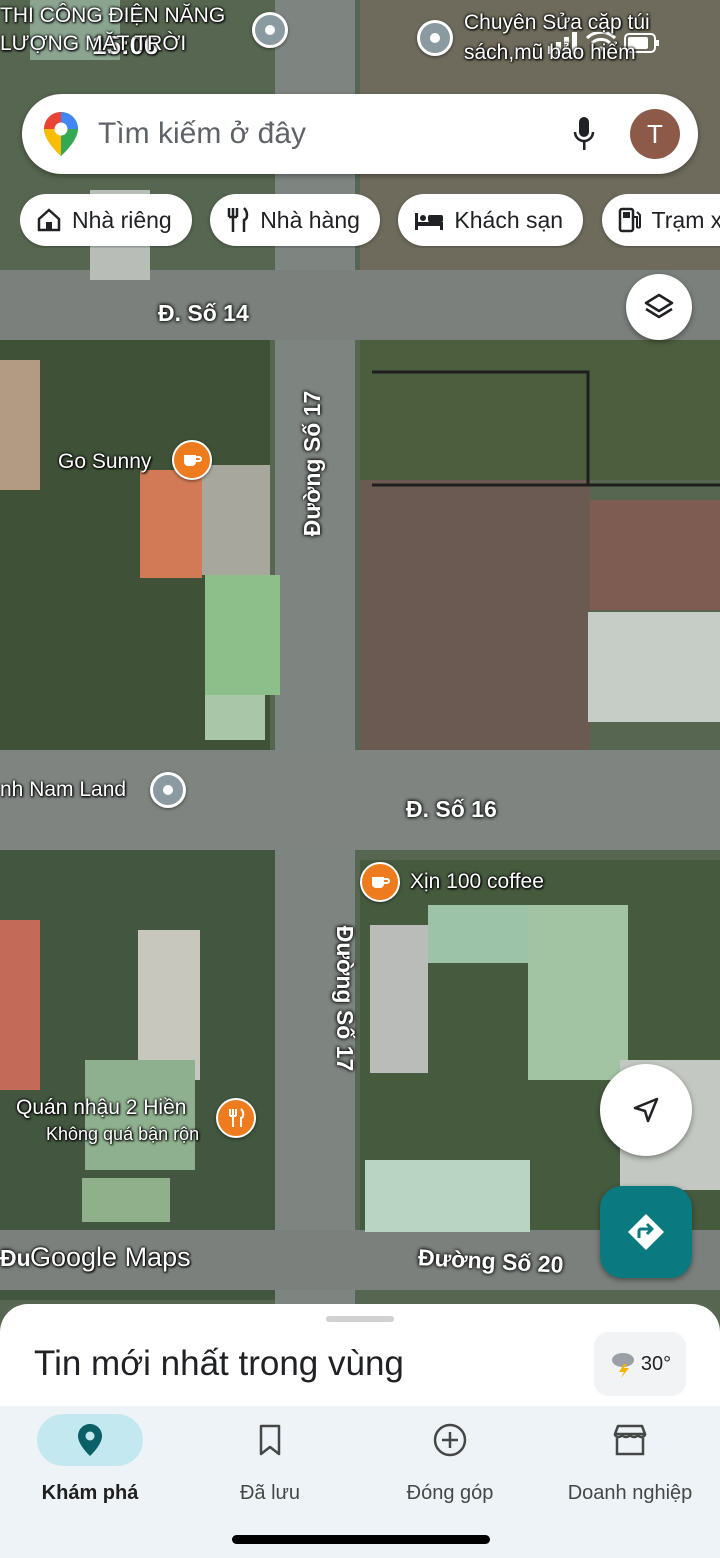 The height and width of the screenshot is (1558, 720). I want to click on home-indicator, so click(361, 1539).